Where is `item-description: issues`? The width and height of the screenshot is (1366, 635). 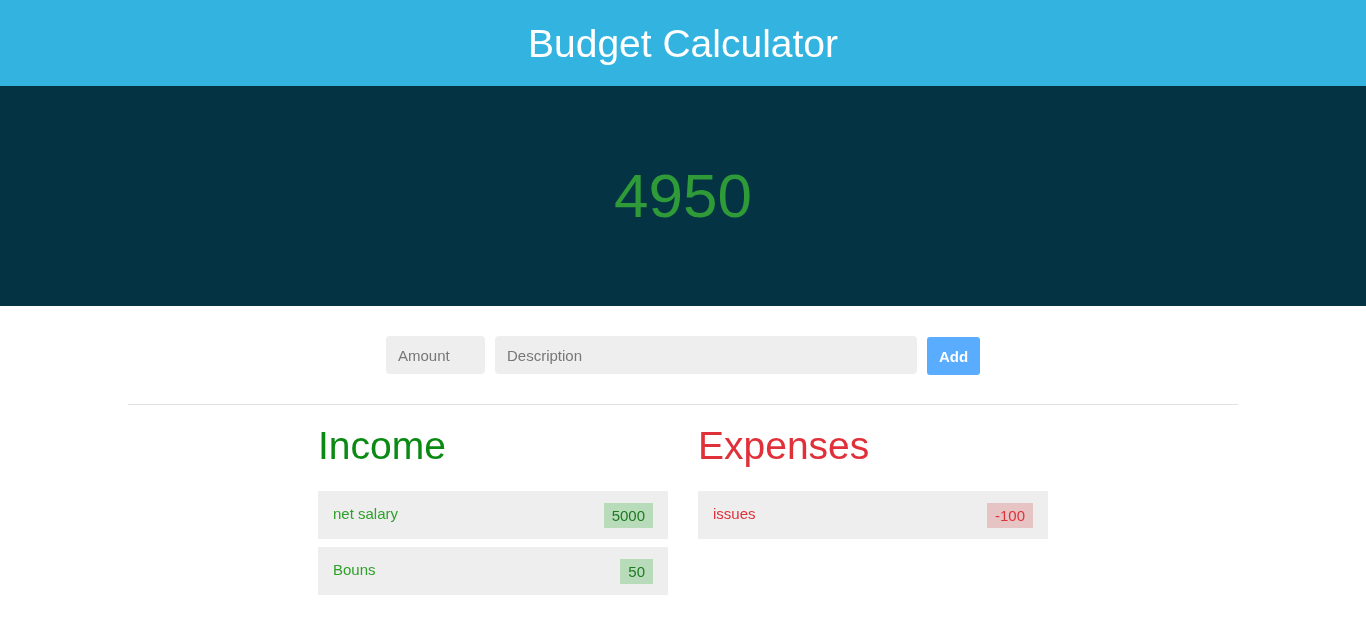
item-description: issues is located at coordinates (734, 513).